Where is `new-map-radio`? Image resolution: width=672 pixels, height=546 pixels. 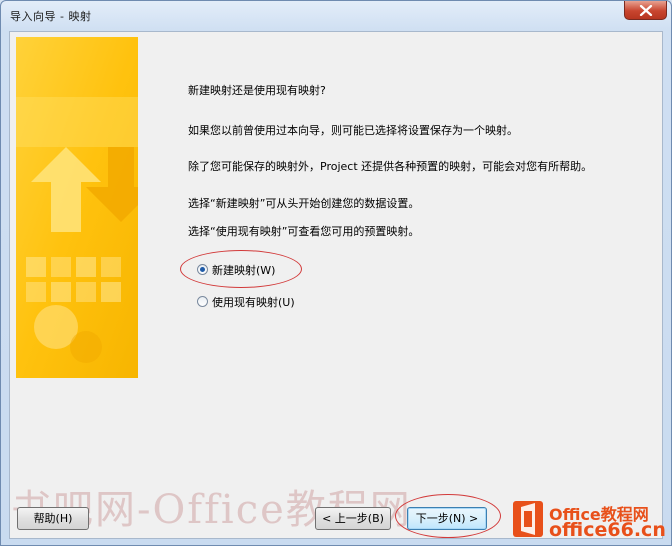 new-map-radio is located at coordinates (202, 269).